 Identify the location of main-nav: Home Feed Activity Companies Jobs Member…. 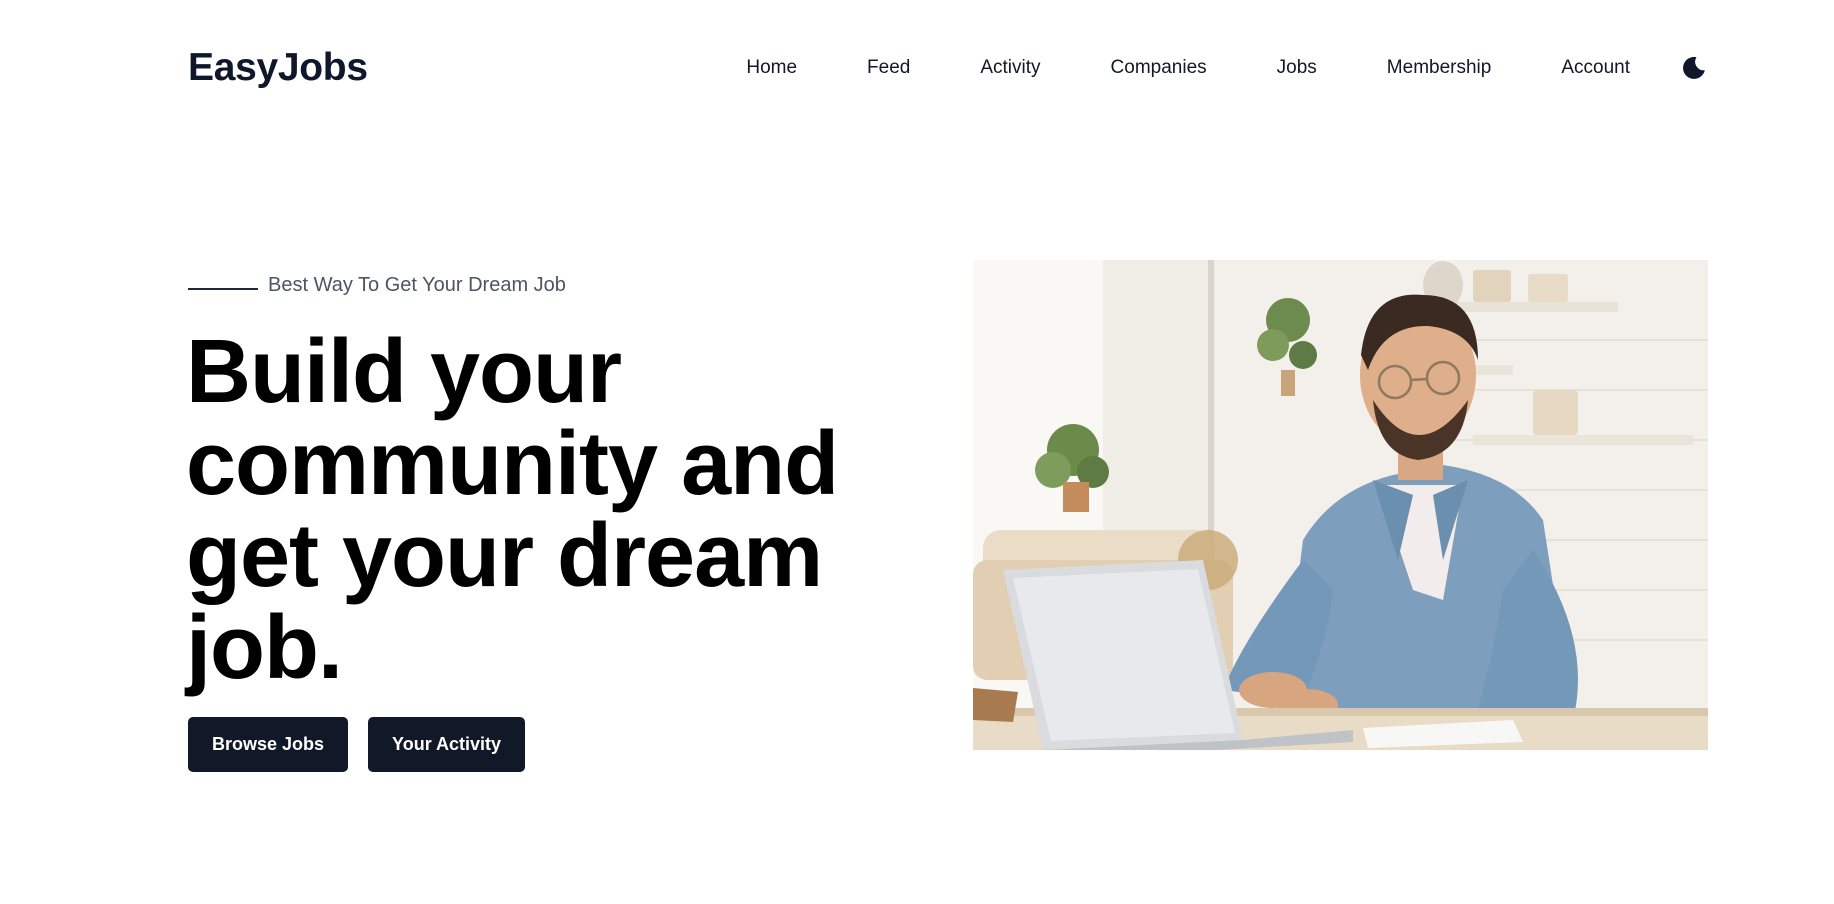
(1227, 68).